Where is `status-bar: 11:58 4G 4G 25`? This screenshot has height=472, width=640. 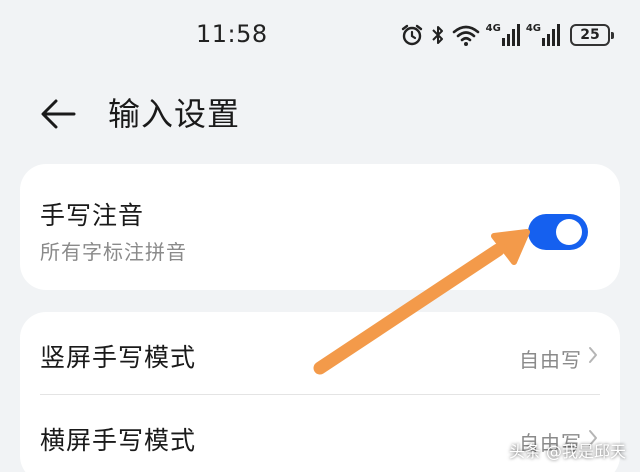
status-bar: 11:58 4G 4G 25 is located at coordinates (320, 35).